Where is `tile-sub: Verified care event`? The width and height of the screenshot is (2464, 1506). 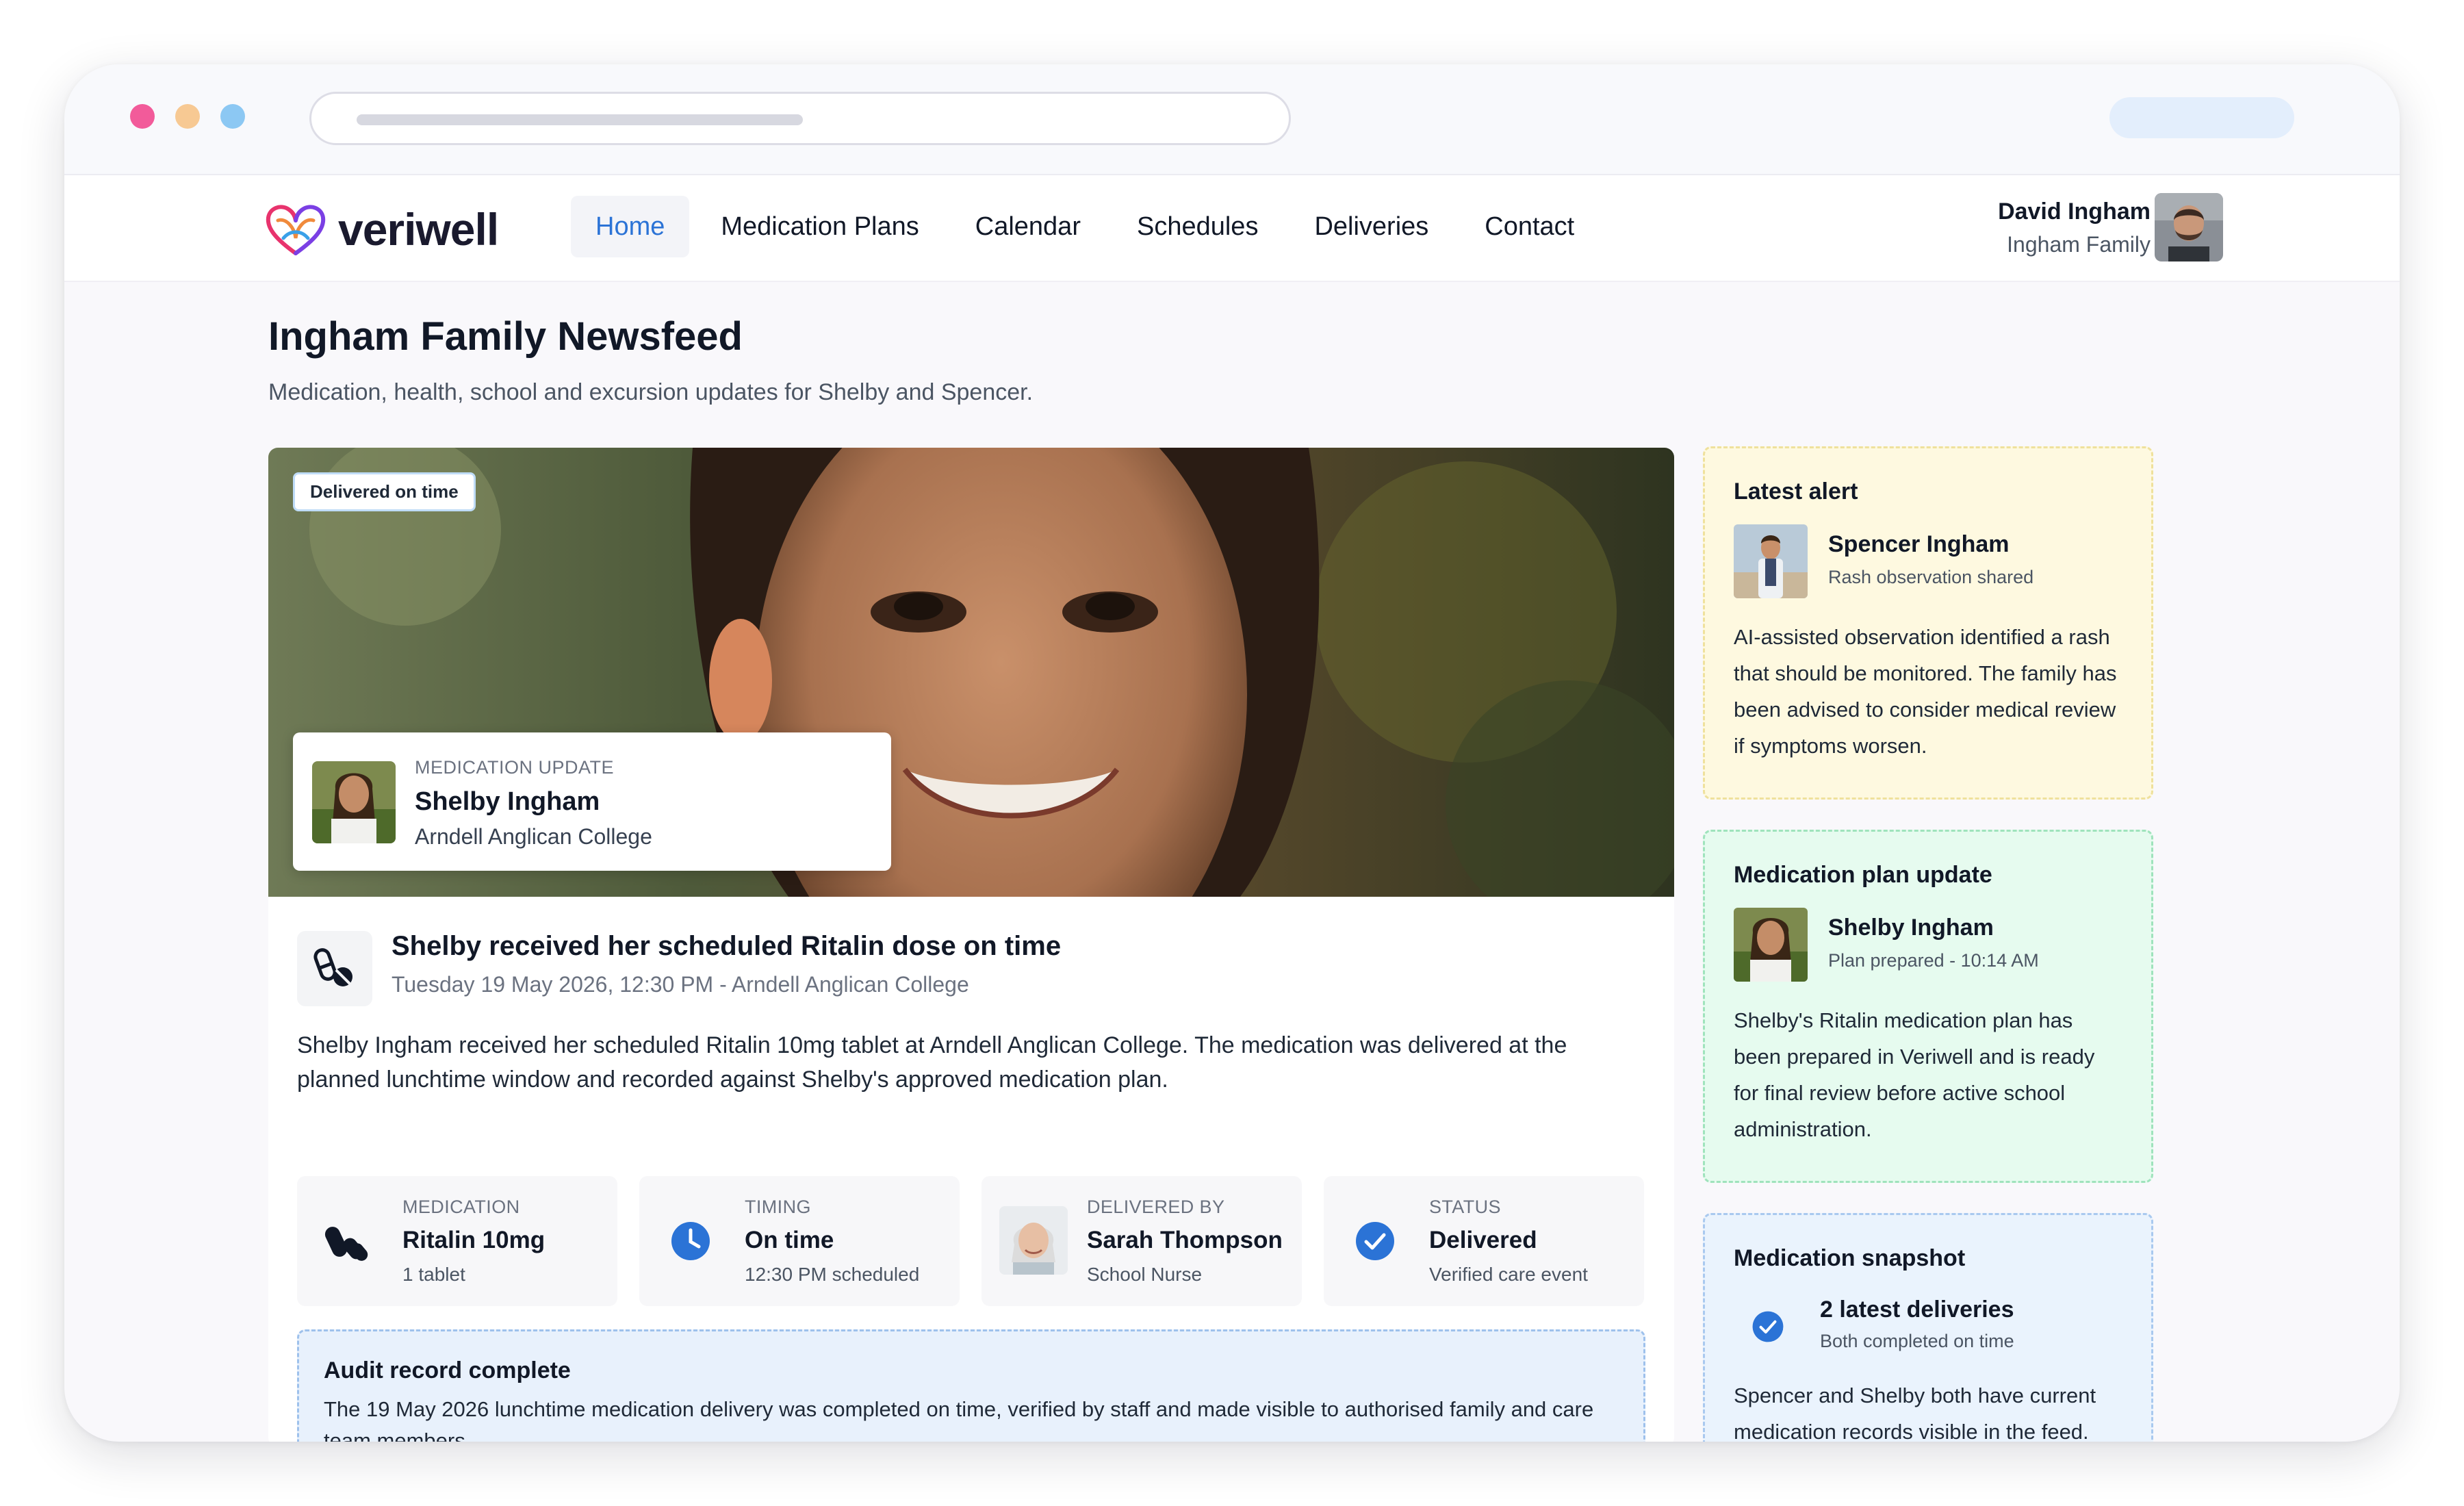
tile-sub: Verified care event is located at coordinates (1508, 1274).